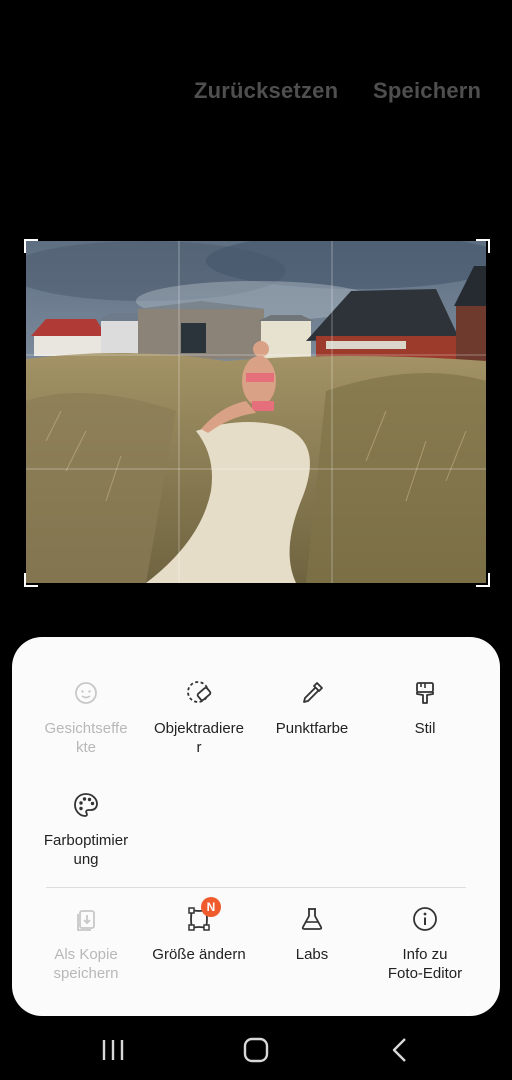 The height and width of the screenshot is (1080, 512). What do you see at coordinates (425, 964) in the screenshot?
I see `menu-item-label: Info zu Foto-Editor` at bounding box center [425, 964].